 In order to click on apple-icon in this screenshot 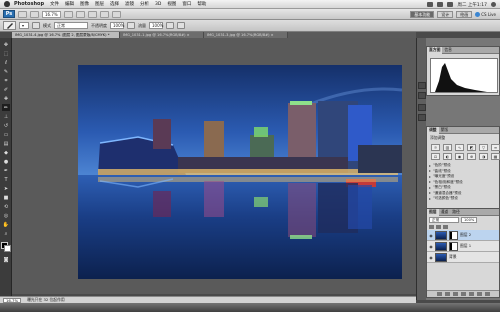, I will do `click(7, 4)`.